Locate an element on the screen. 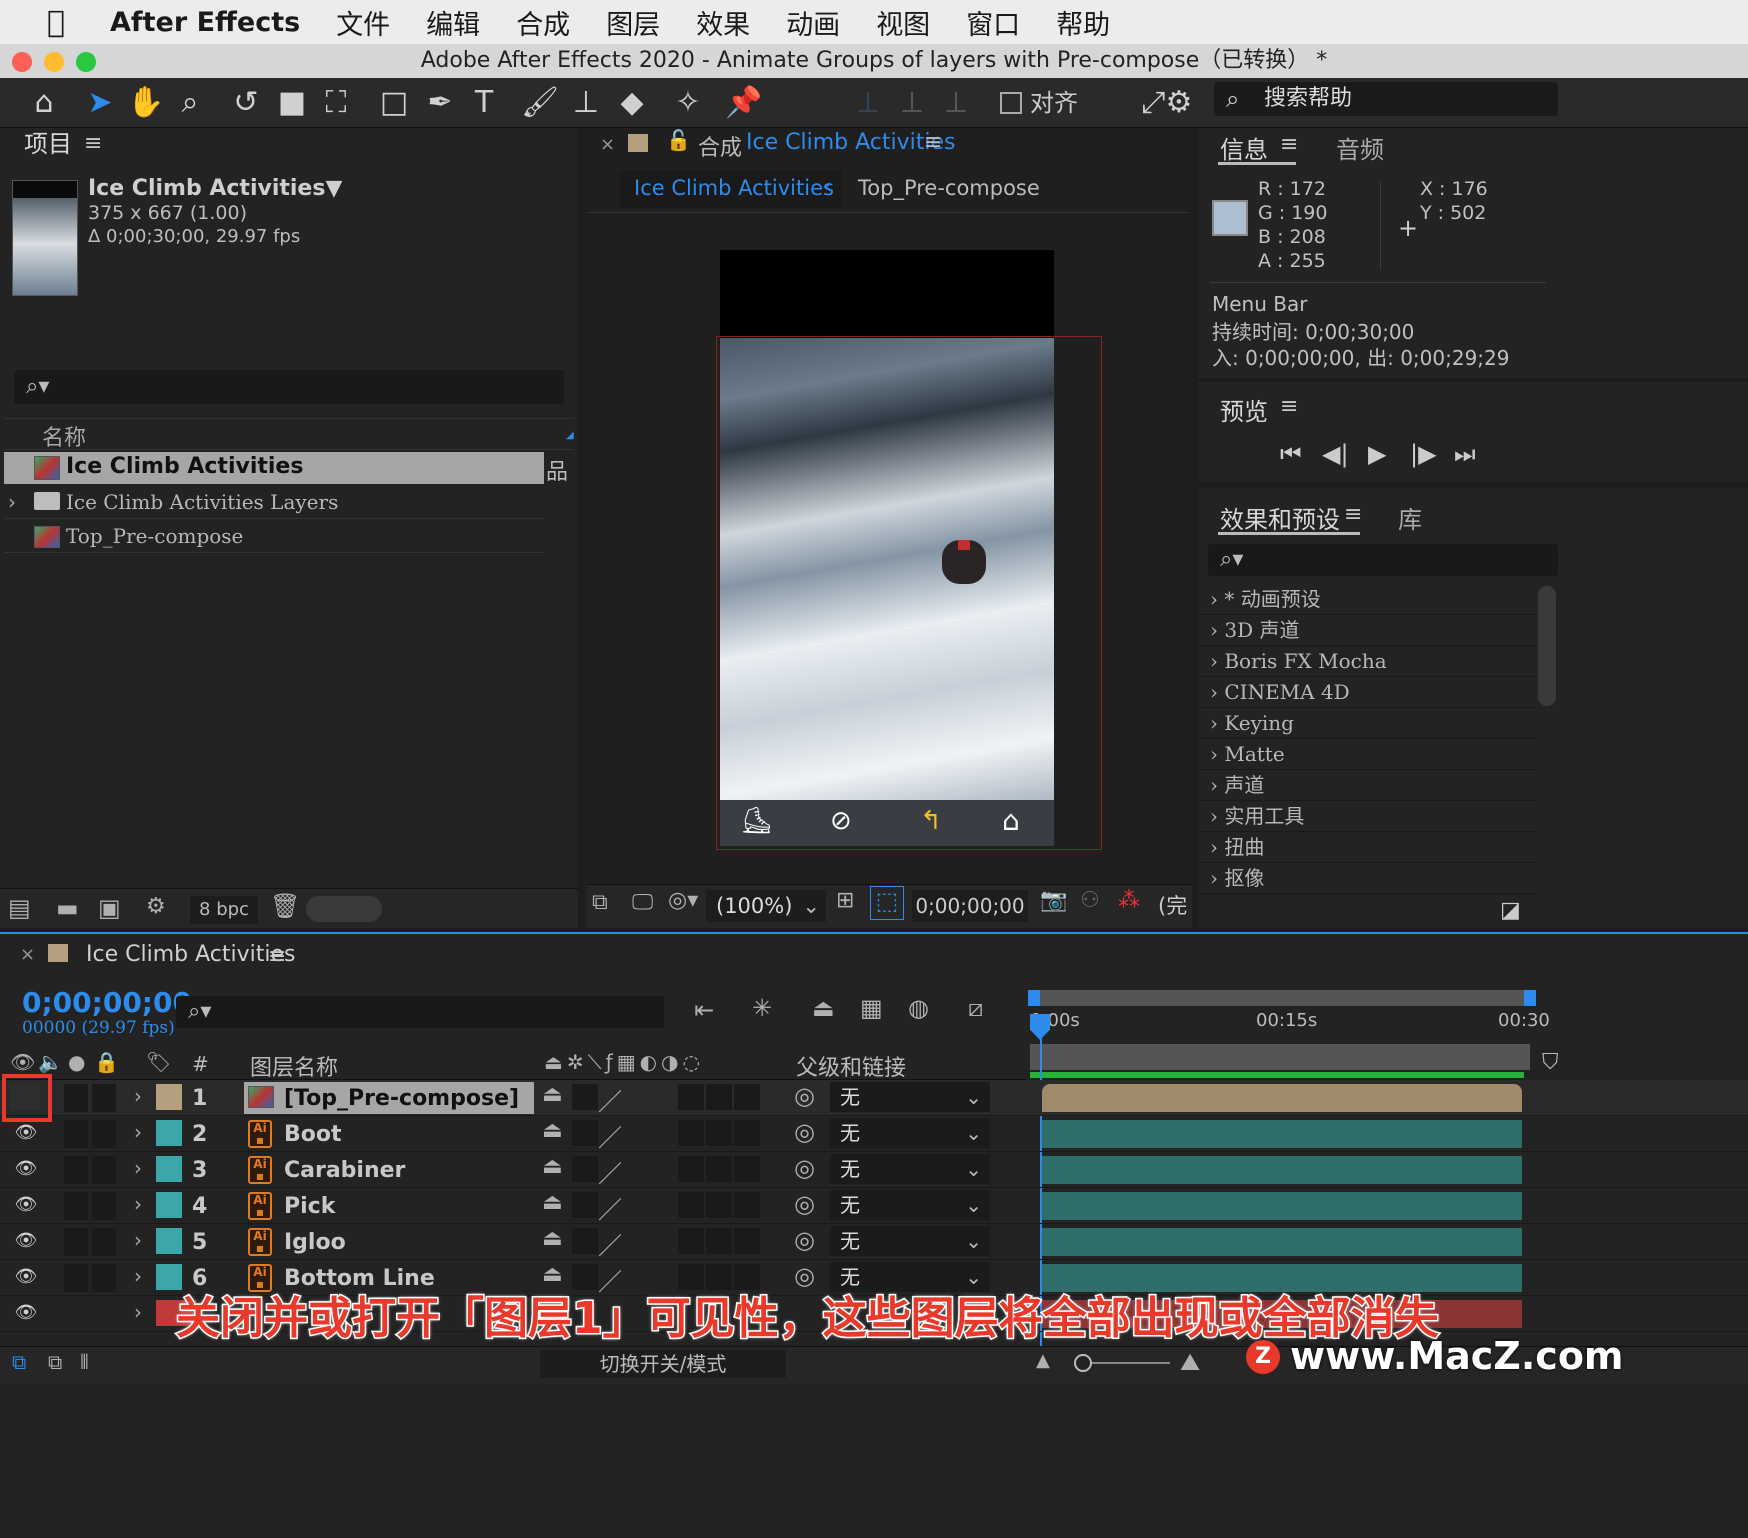  play-icon: ▶ is located at coordinates (1377, 454).